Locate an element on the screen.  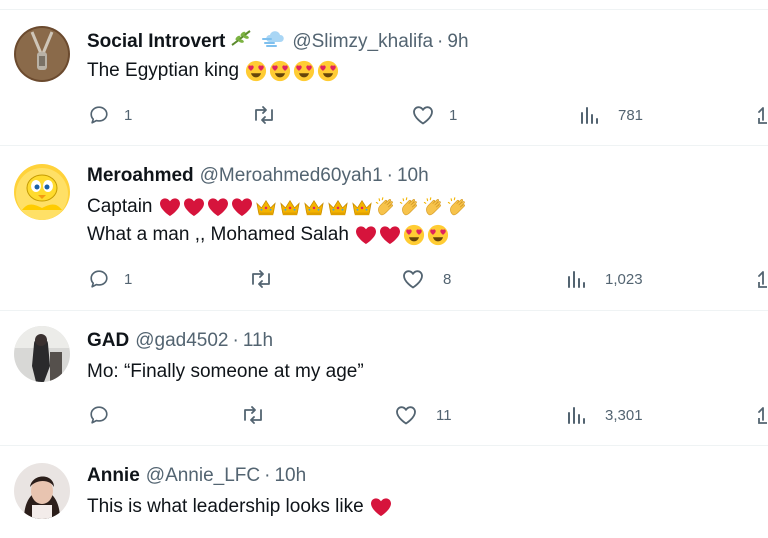
author-handle: @gad4502 is located at coordinates (181, 341).